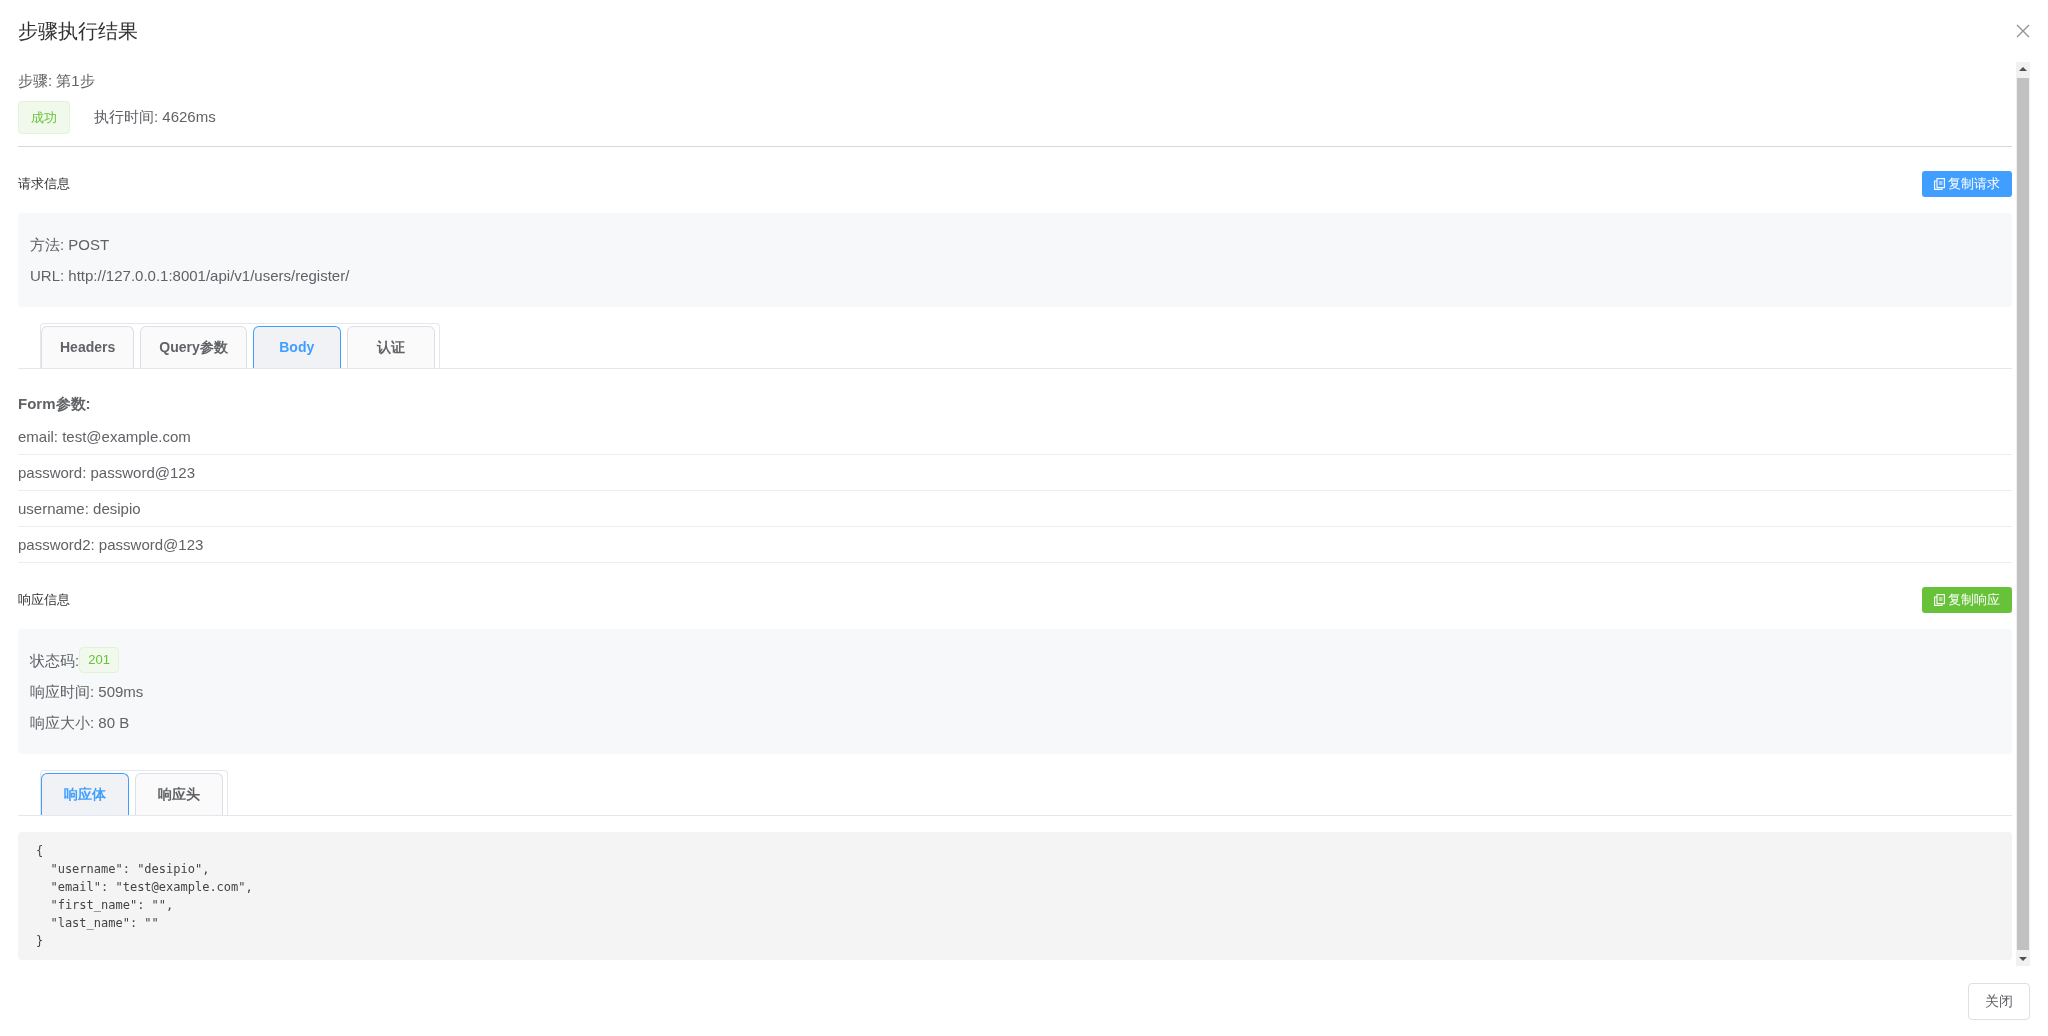 Image resolution: width=2048 pixels, height=1036 pixels. What do you see at coordinates (44, 184) in the screenshot?
I see `section-heading: 请求信息` at bounding box center [44, 184].